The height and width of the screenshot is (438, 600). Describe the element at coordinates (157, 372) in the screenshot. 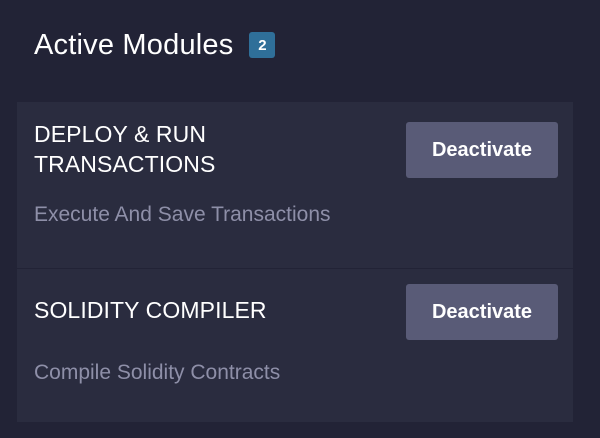

I see `module-description: Compile Solidity Contracts` at that location.